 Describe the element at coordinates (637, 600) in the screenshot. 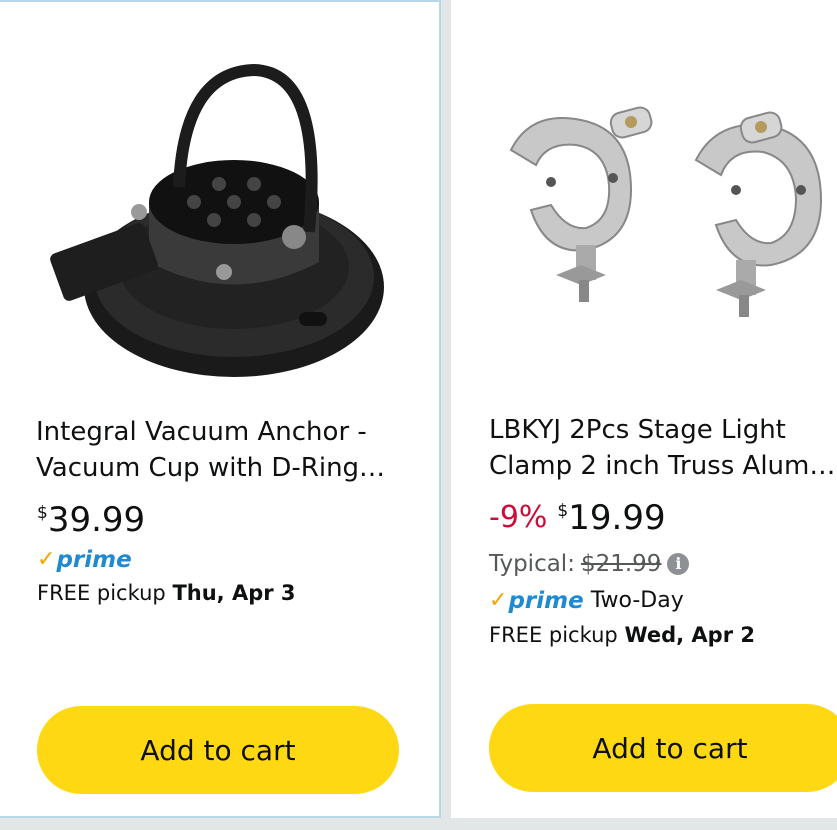

I see `delivery-speed: Two-Day` at that location.